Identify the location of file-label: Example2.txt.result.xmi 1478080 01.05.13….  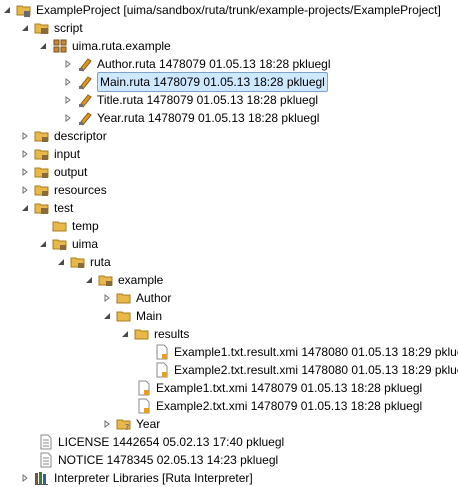
(316, 370).